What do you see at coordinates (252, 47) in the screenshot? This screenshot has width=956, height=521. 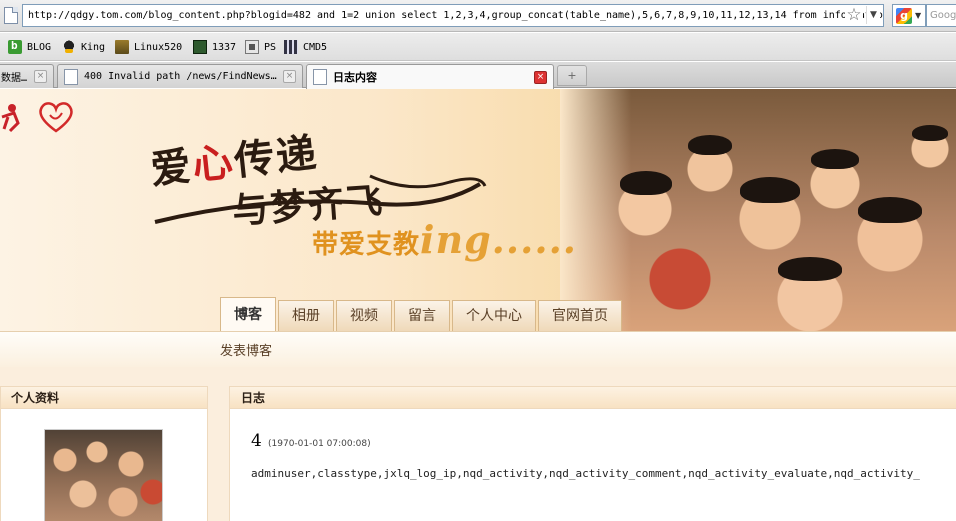 I see `ps-icon` at bounding box center [252, 47].